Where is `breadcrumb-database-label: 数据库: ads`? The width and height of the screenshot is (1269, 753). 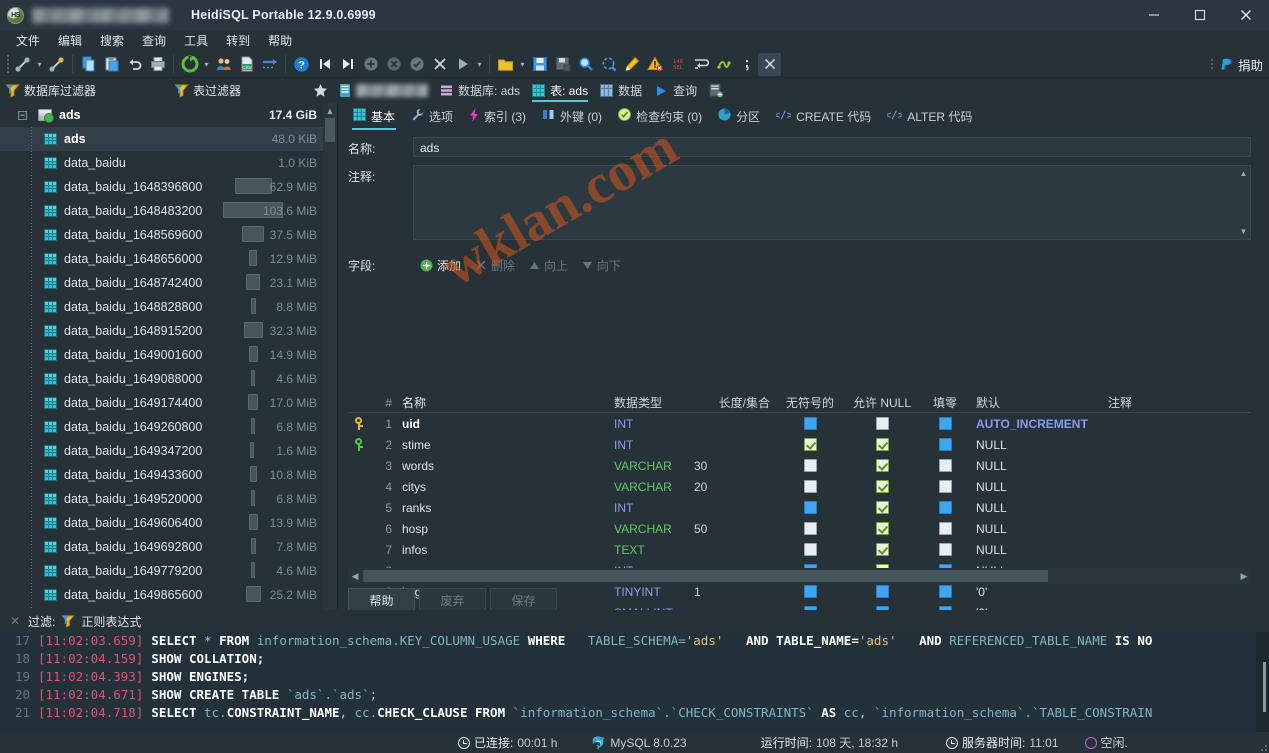
breadcrumb-database-label: 数据库: ads is located at coordinates (489, 90).